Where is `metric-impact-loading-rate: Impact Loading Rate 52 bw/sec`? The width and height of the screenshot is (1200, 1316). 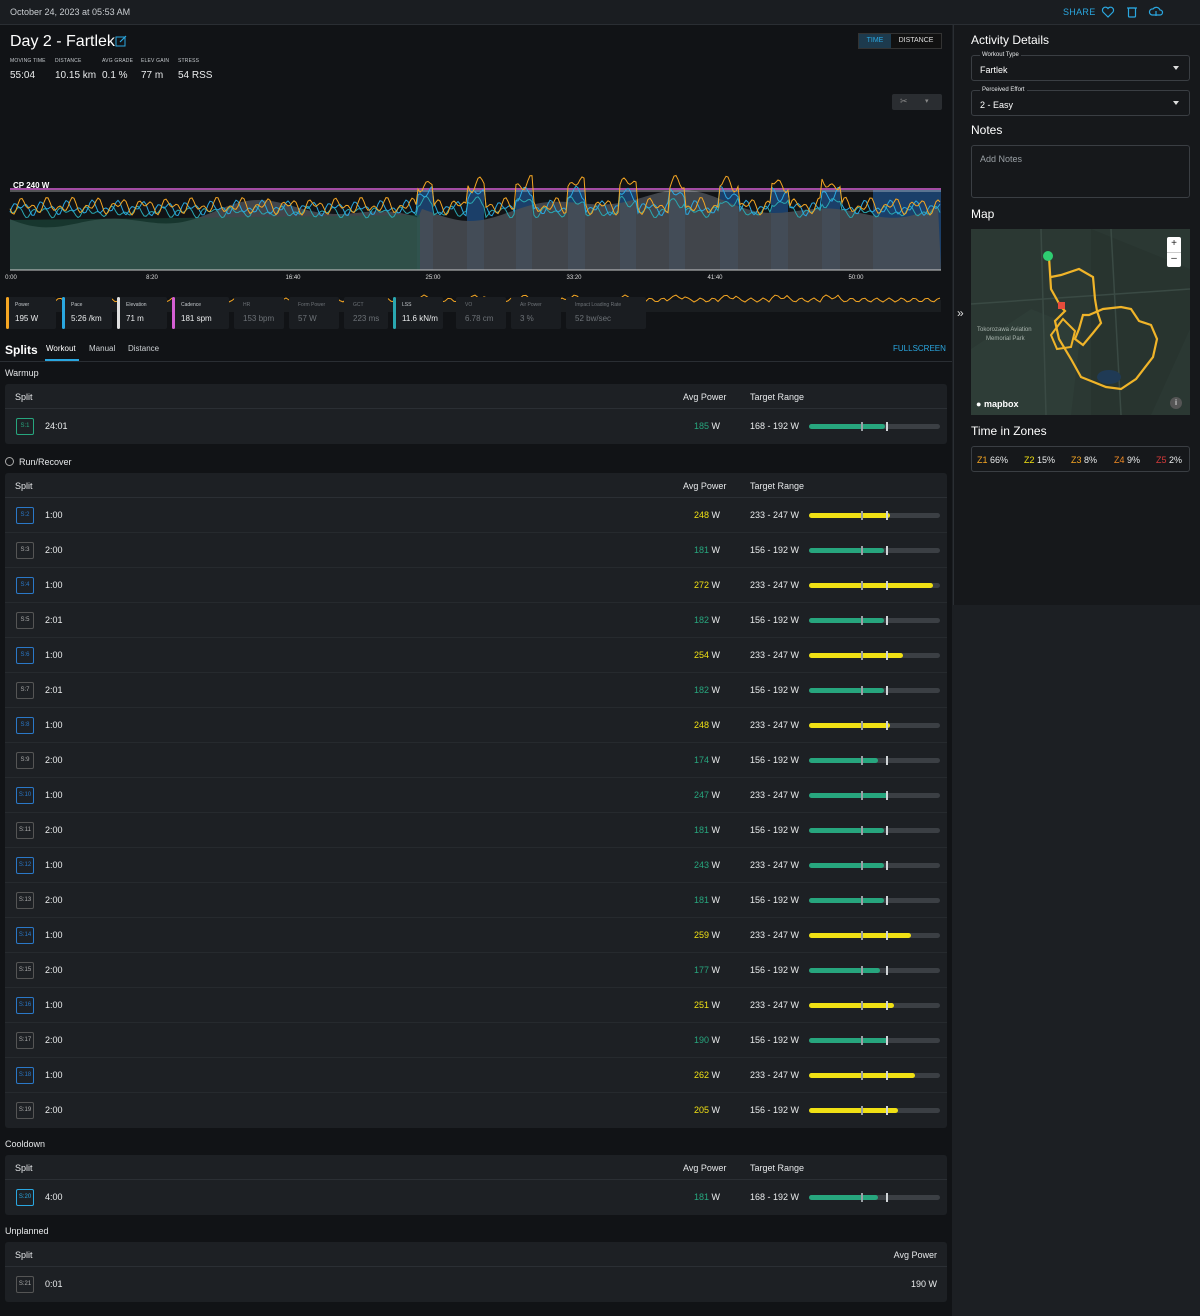 metric-impact-loading-rate: Impact Loading Rate 52 bw/sec is located at coordinates (606, 313).